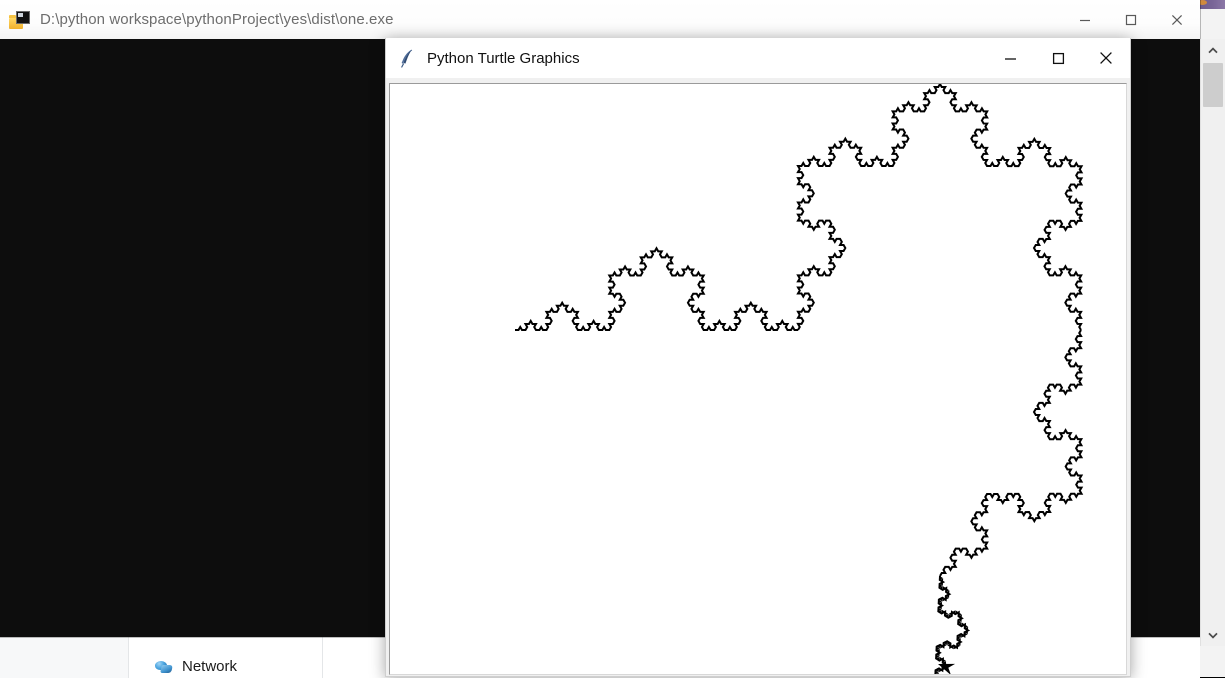 The image size is (1225, 678). I want to click on list-item-network: Network, so click(195, 666).